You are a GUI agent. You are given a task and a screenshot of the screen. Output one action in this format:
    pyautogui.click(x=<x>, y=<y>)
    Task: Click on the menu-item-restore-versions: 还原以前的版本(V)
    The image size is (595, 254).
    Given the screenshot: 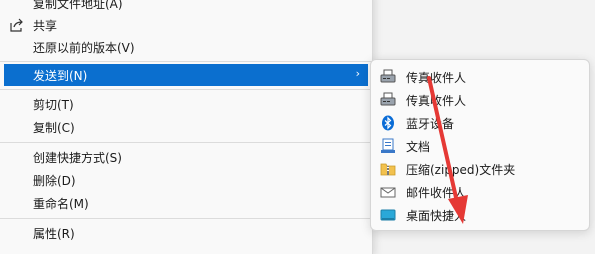 What is the action you would take?
    pyautogui.click(x=186, y=47)
    